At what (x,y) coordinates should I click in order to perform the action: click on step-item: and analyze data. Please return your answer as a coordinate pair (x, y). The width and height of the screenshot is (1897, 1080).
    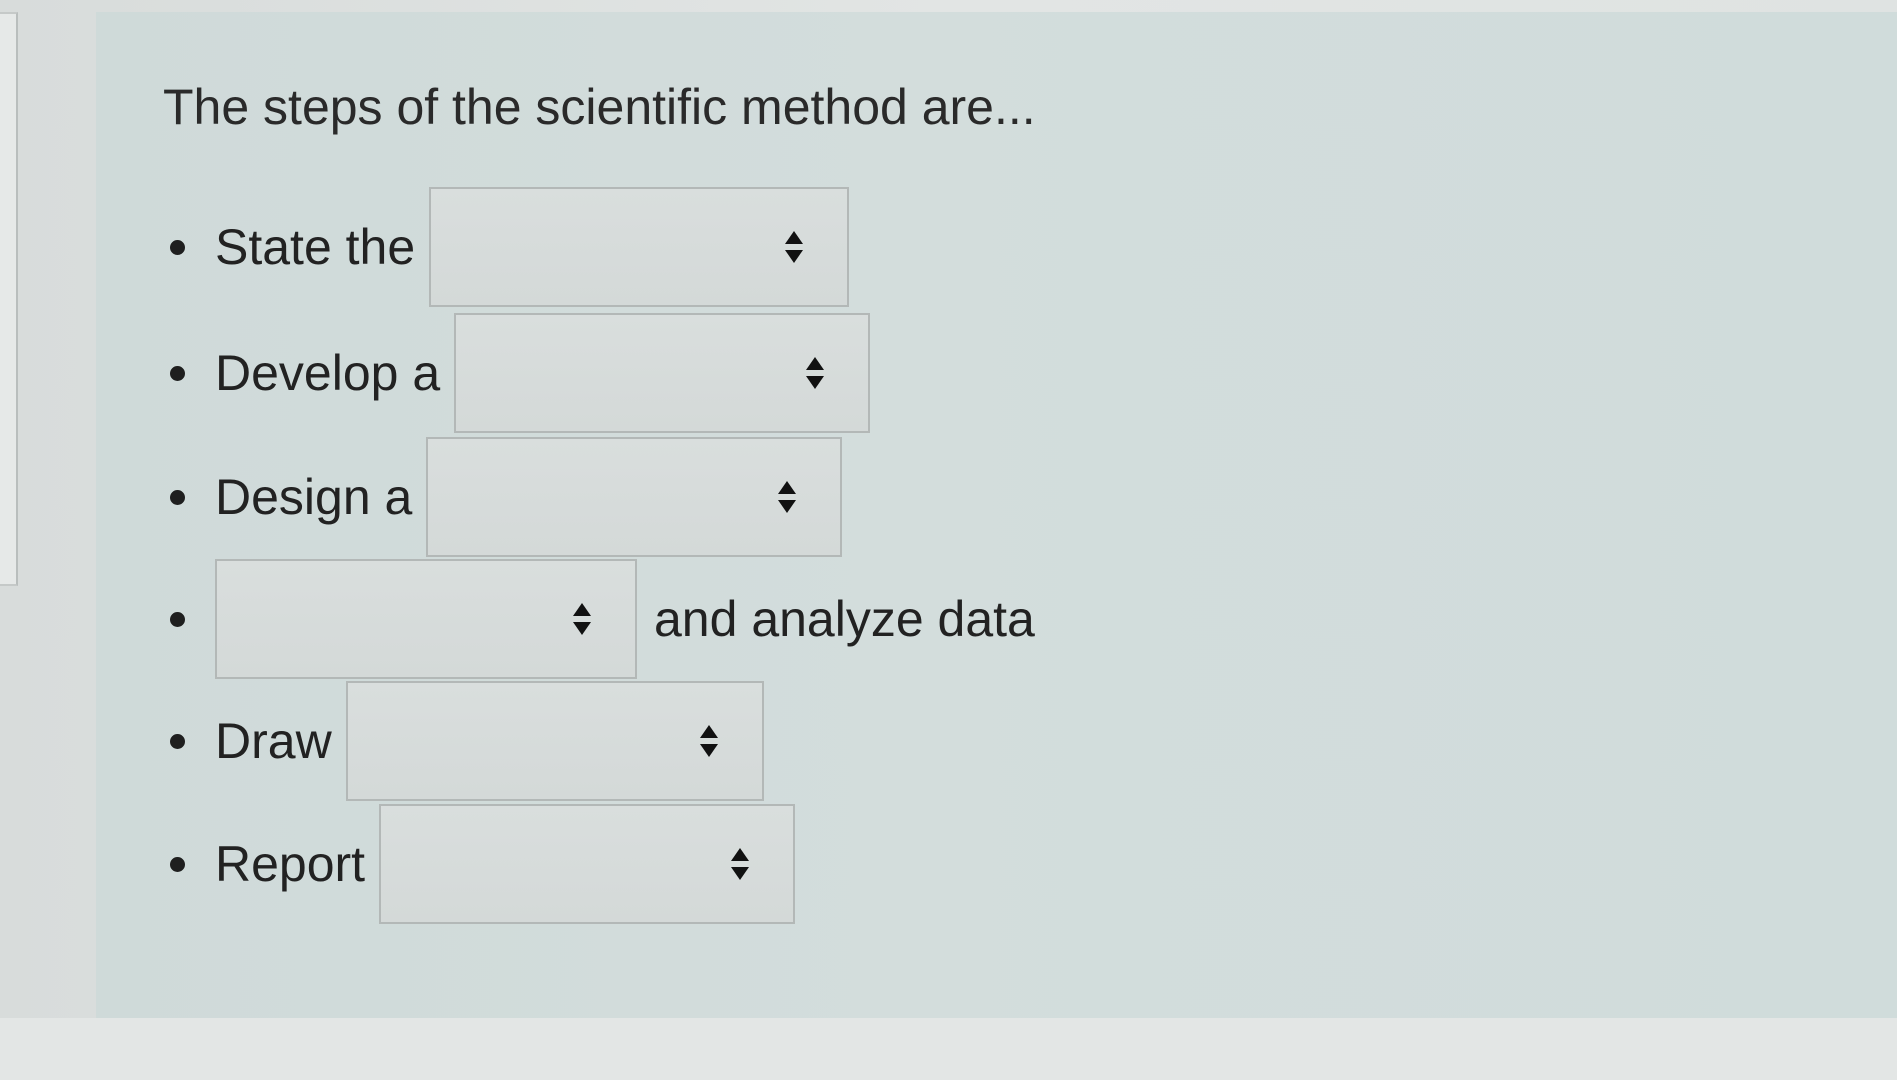
    Looking at the image, I should click on (602, 619).